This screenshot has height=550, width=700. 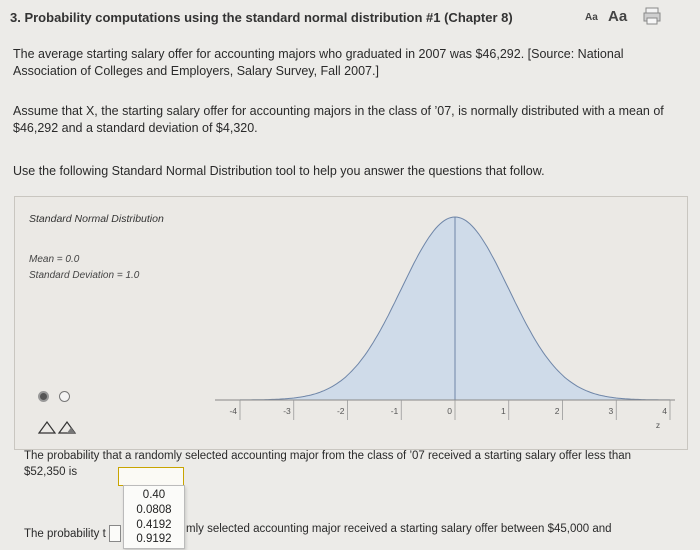 I want to click on dropdown-option: 0.40, so click(x=154, y=495).